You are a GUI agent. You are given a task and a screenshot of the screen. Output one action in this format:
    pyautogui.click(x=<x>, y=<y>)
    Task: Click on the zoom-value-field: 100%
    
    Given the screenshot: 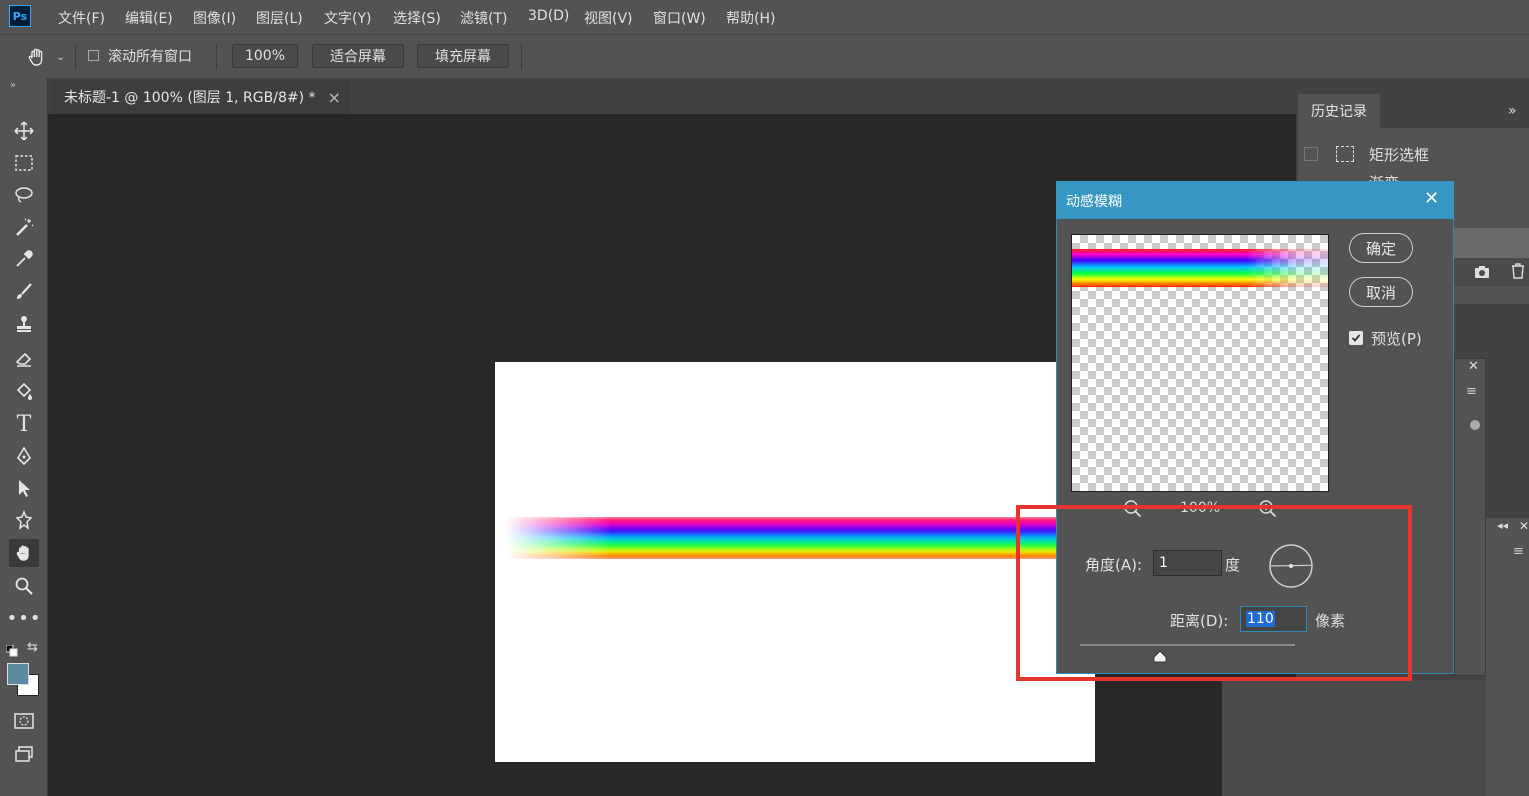 What is the action you would take?
    pyautogui.click(x=265, y=56)
    